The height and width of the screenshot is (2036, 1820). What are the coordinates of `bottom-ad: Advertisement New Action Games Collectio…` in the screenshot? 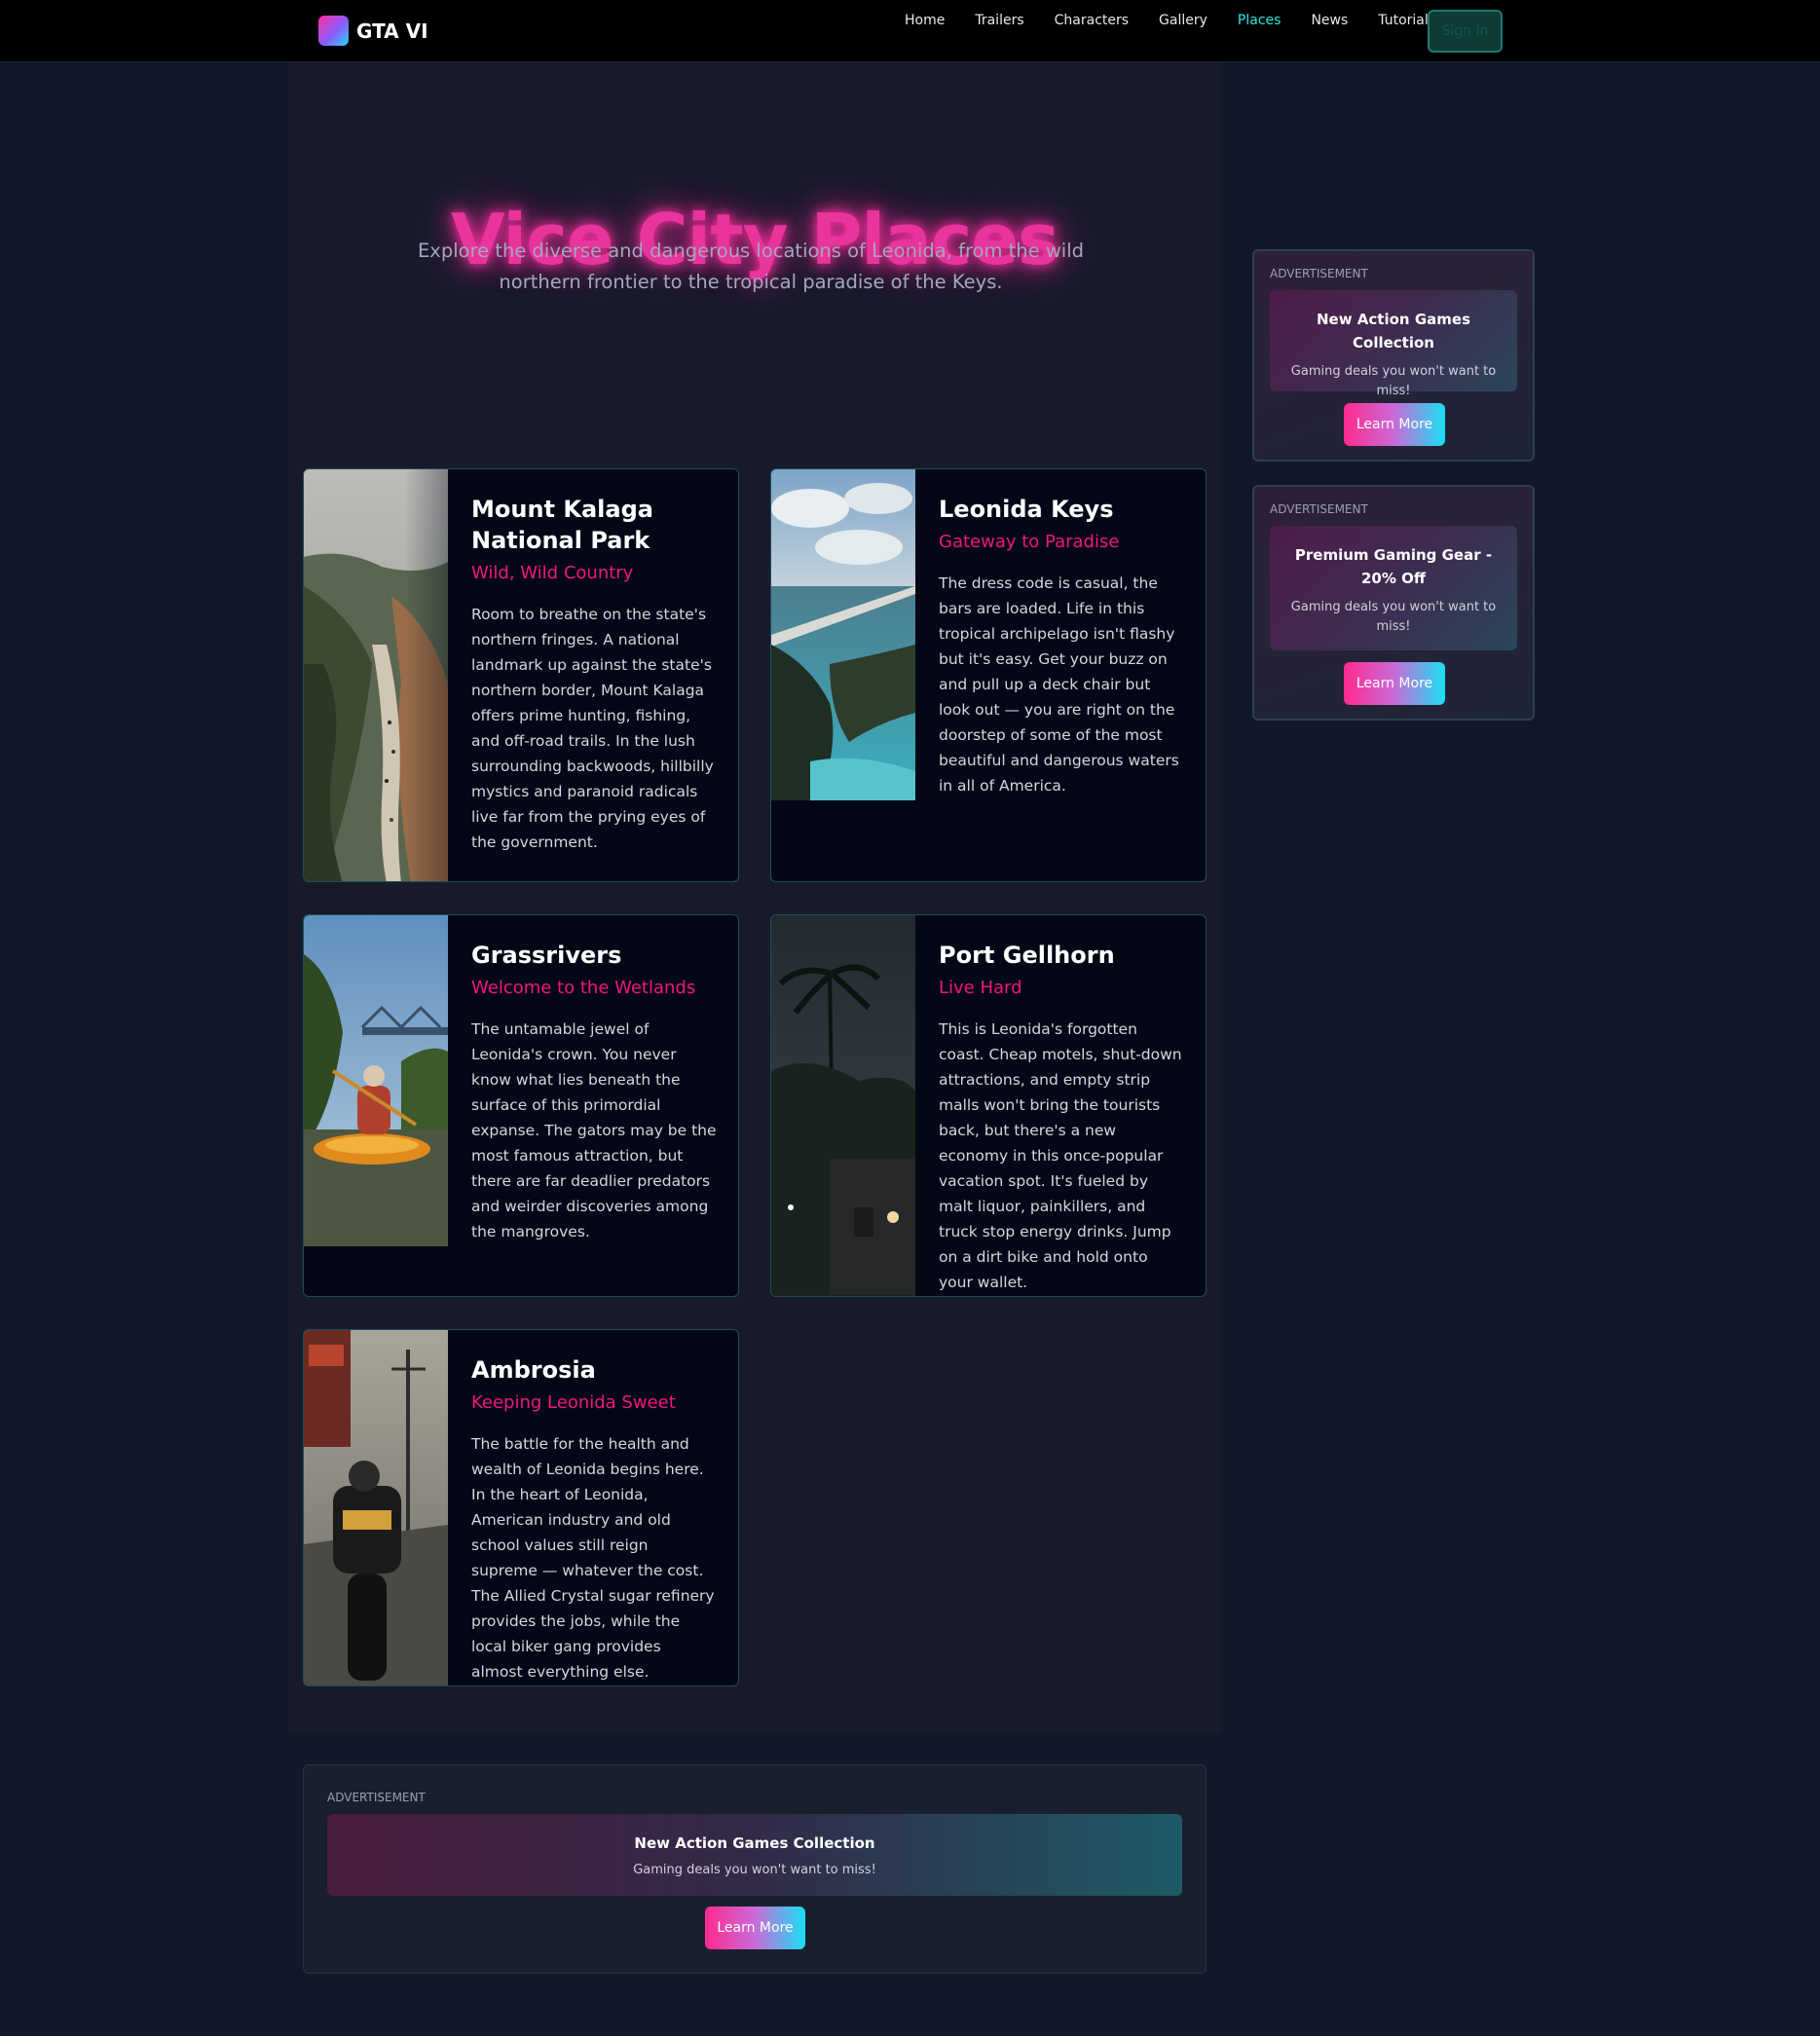 It's located at (755, 1869).